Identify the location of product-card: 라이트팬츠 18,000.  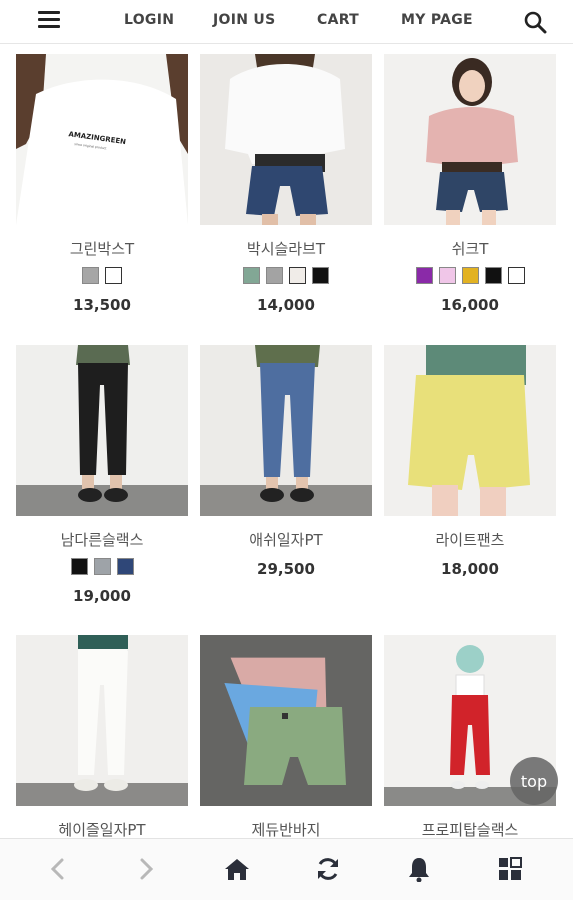
(470, 461).